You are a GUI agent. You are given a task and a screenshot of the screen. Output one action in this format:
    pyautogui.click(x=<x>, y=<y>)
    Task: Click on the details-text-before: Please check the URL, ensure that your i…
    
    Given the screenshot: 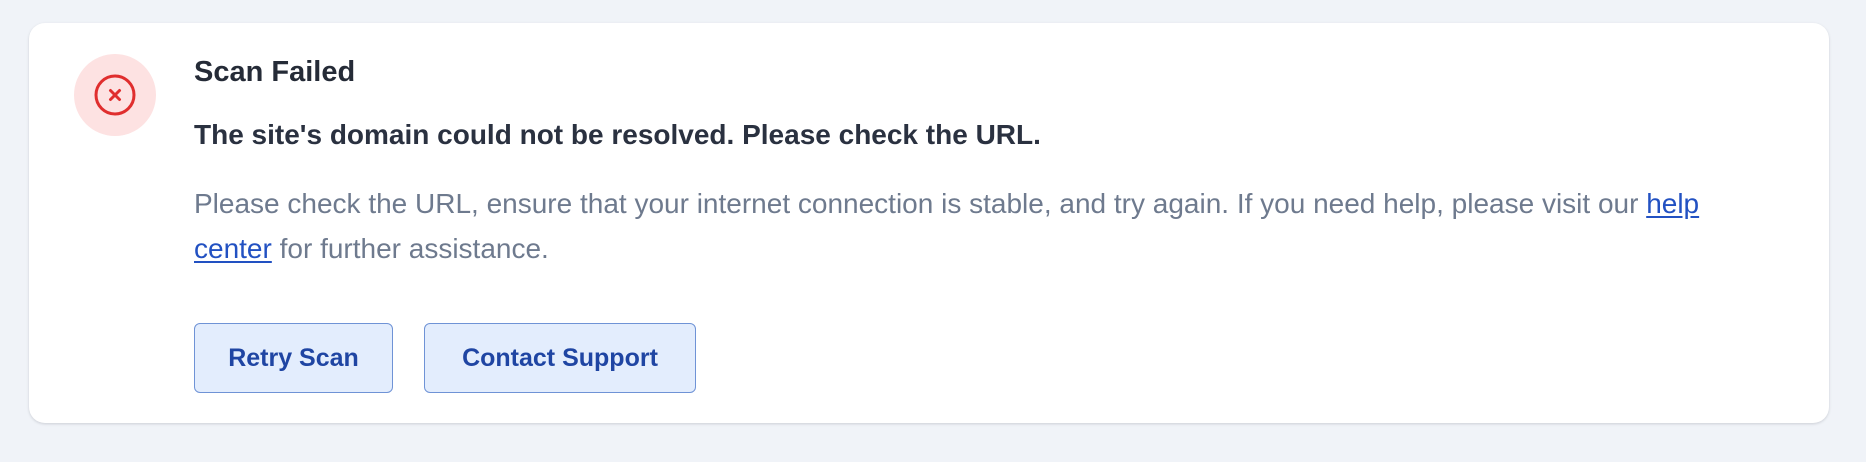 What is the action you would take?
    pyautogui.click(x=920, y=203)
    